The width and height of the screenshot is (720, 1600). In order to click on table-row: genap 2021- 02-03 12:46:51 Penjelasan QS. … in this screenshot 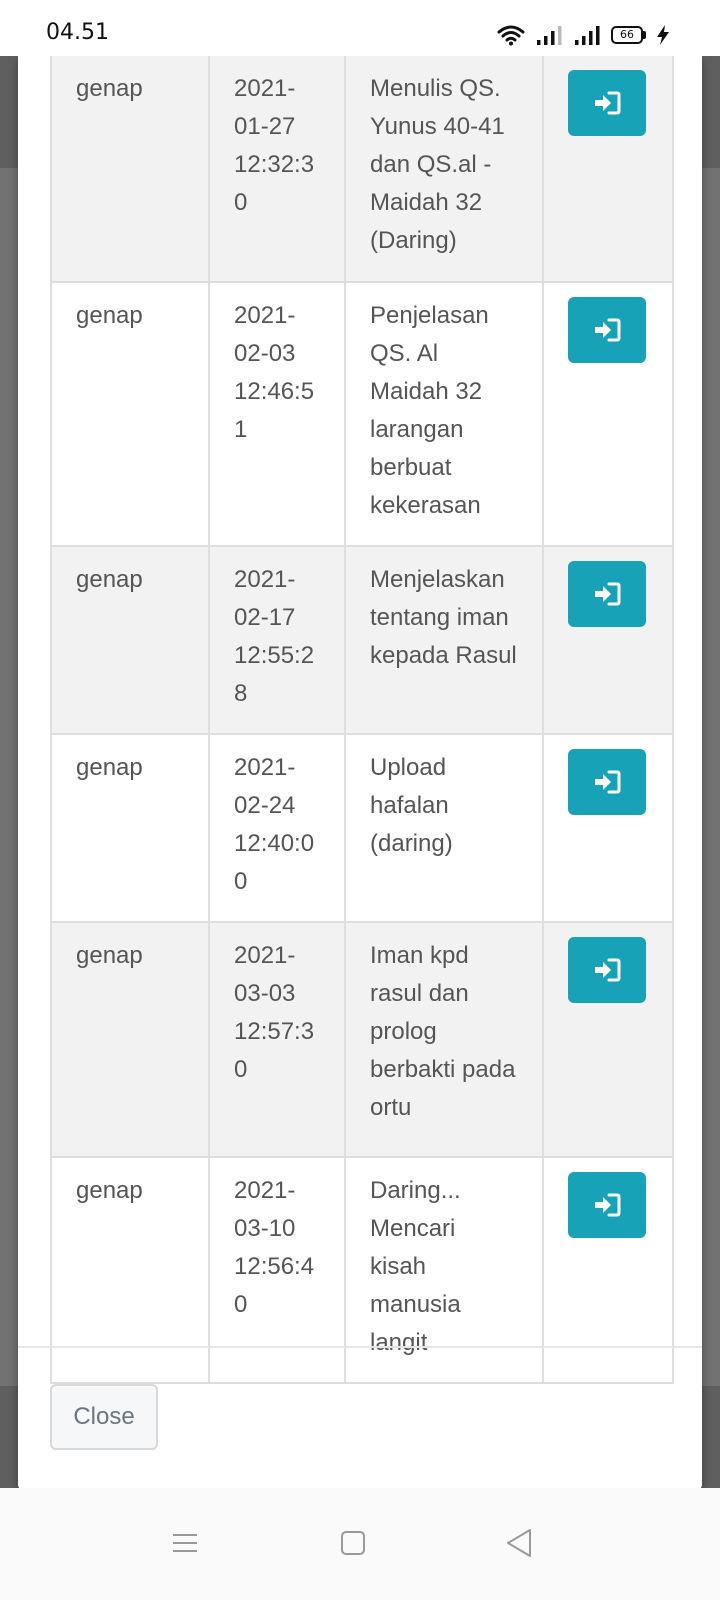, I will do `click(362, 414)`.